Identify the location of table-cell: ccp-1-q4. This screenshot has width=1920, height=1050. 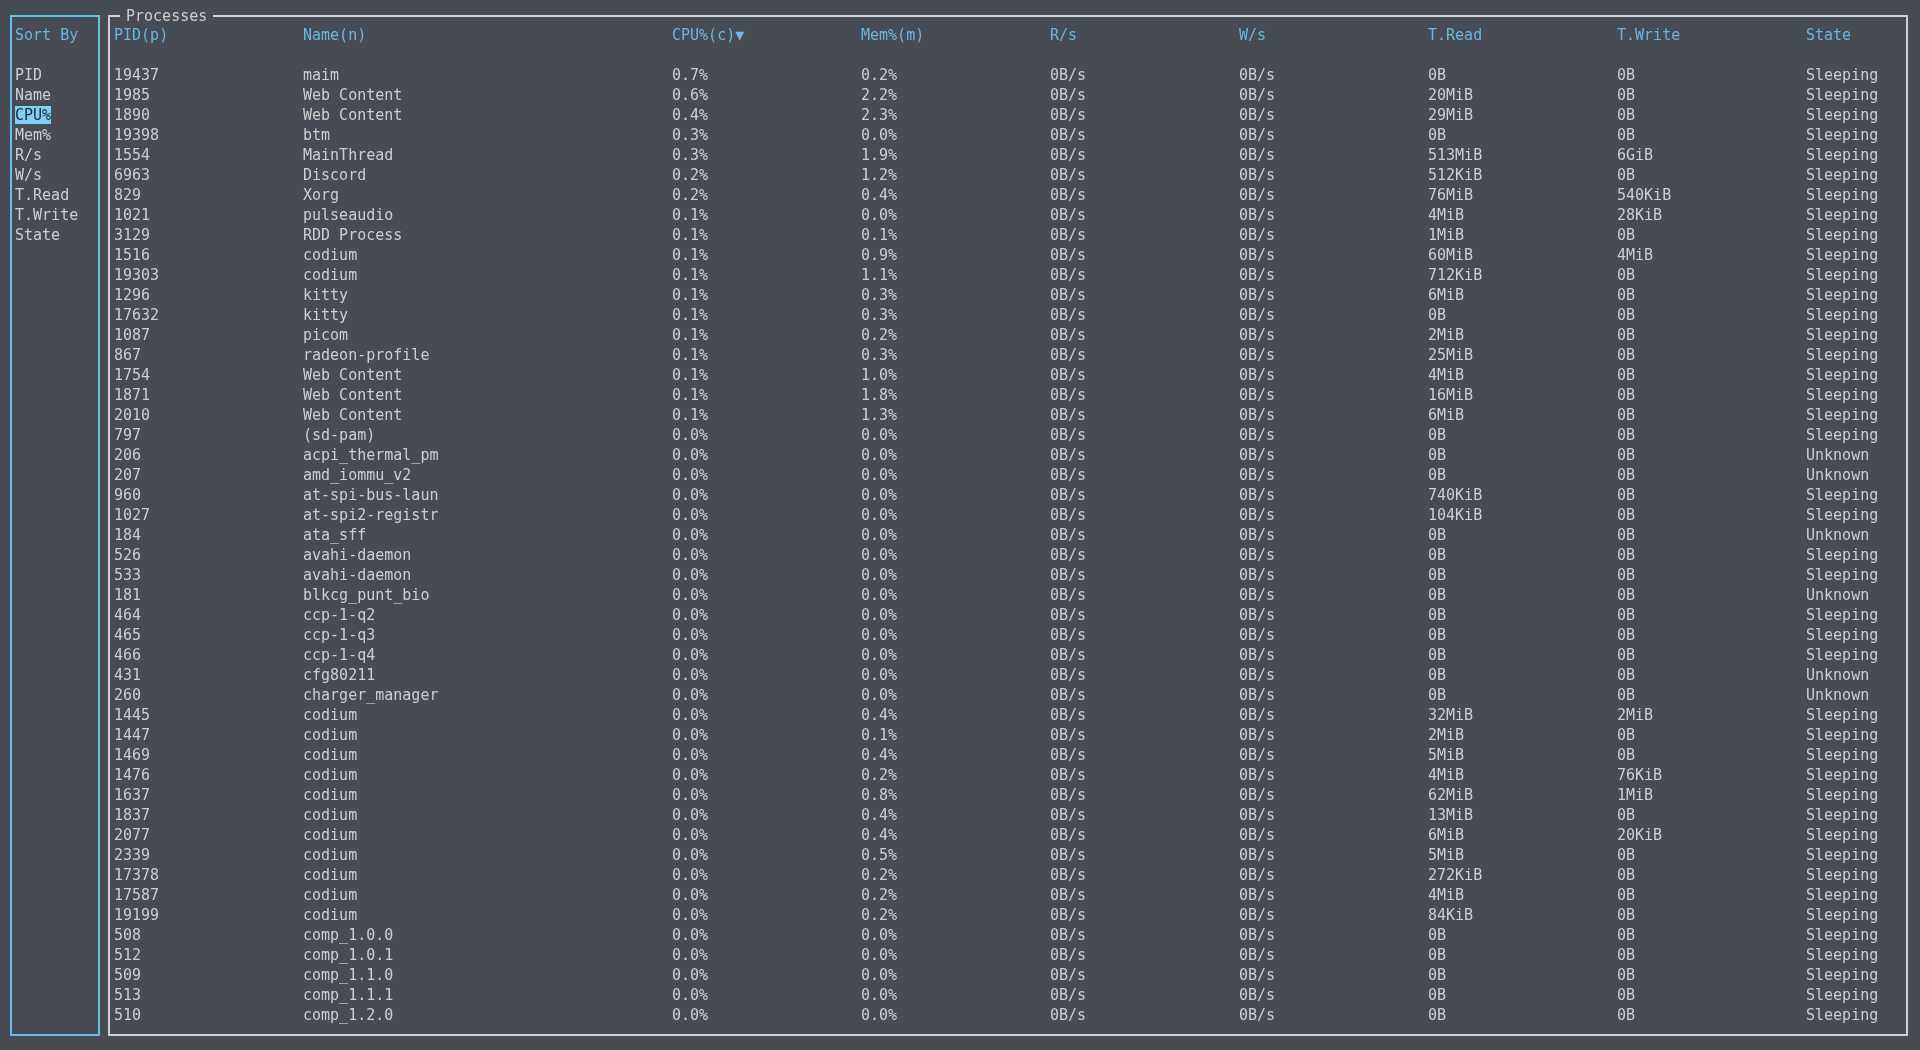
(339, 655).